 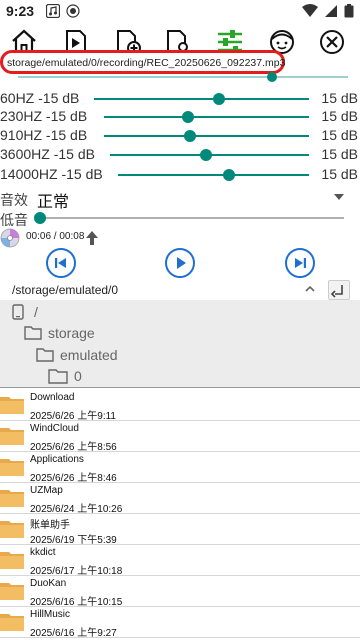 I want to click on playback-time: 00:06 / 00:08, so click(x=55, y=236).